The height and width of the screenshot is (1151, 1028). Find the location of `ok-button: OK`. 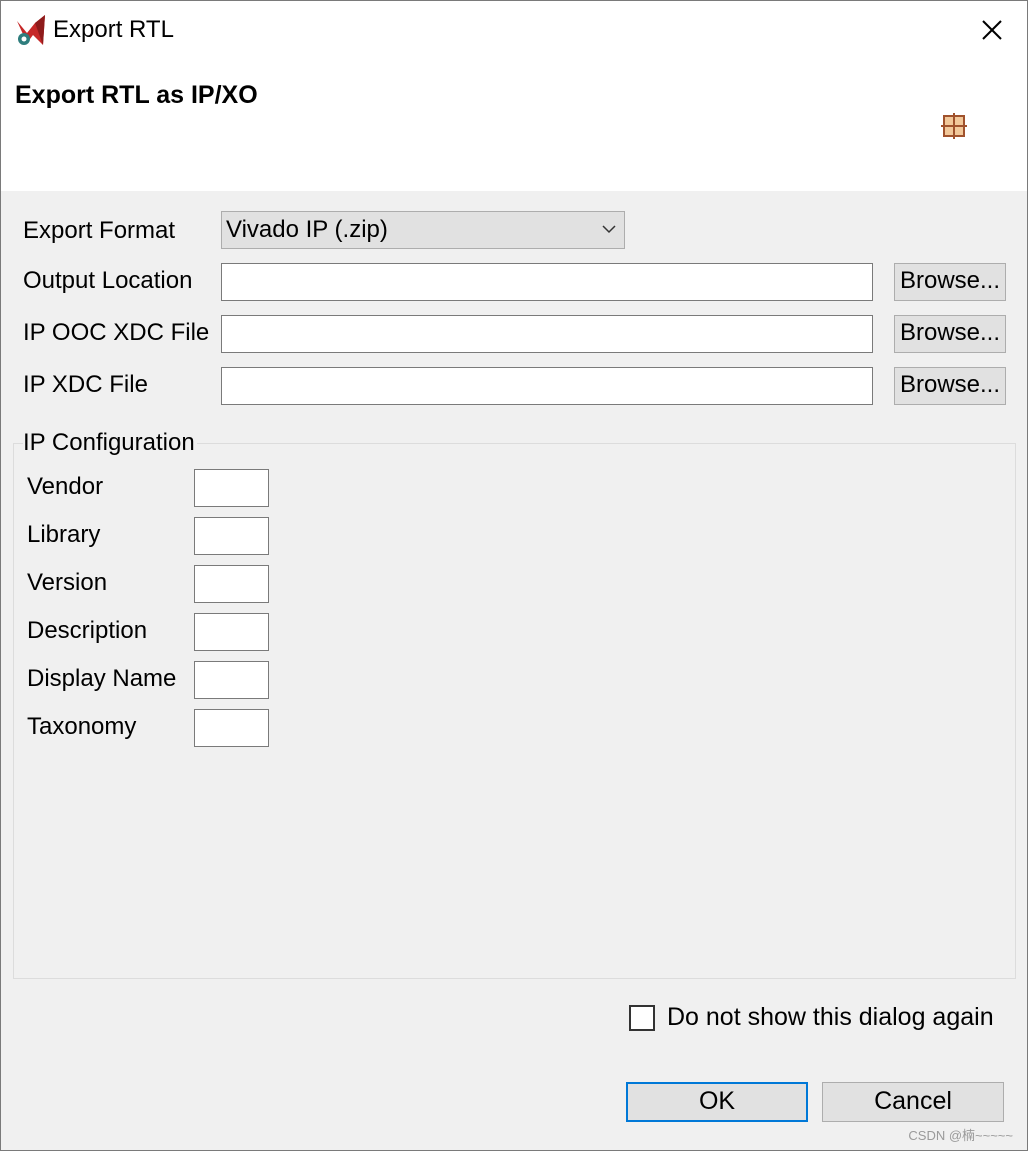

ok-button: OK is located at coordinates (717, 1102).